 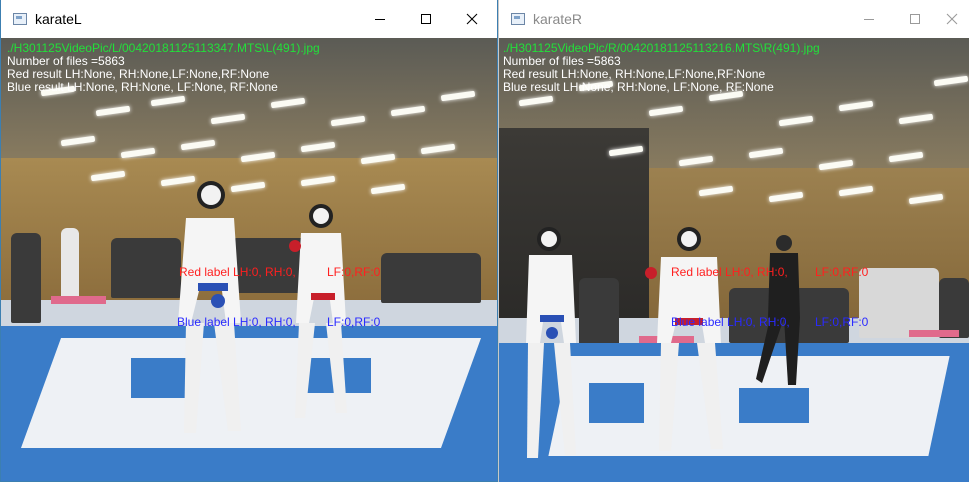 What do you see at coordinates (558, 19) in the screenshot?
I see `window-title: karateR` at bounding box center [558, 19].